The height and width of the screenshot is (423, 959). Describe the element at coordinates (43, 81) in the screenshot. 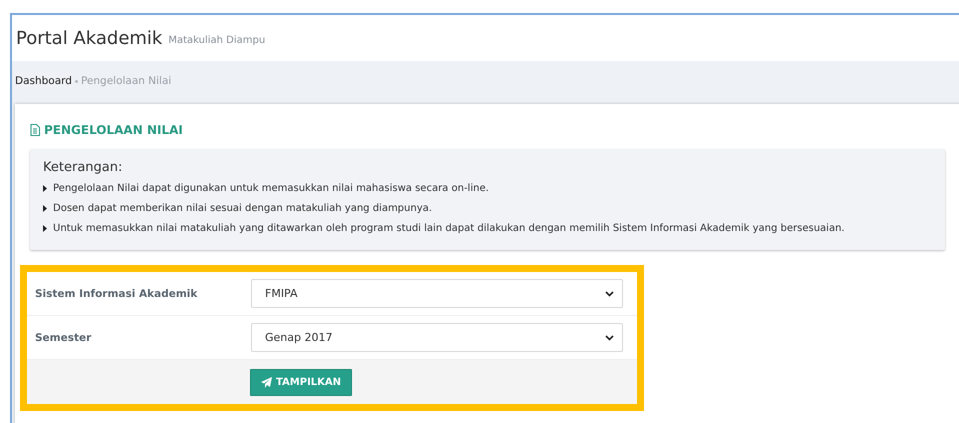

I see `breadcrumb-link: Dashboard` at that location.